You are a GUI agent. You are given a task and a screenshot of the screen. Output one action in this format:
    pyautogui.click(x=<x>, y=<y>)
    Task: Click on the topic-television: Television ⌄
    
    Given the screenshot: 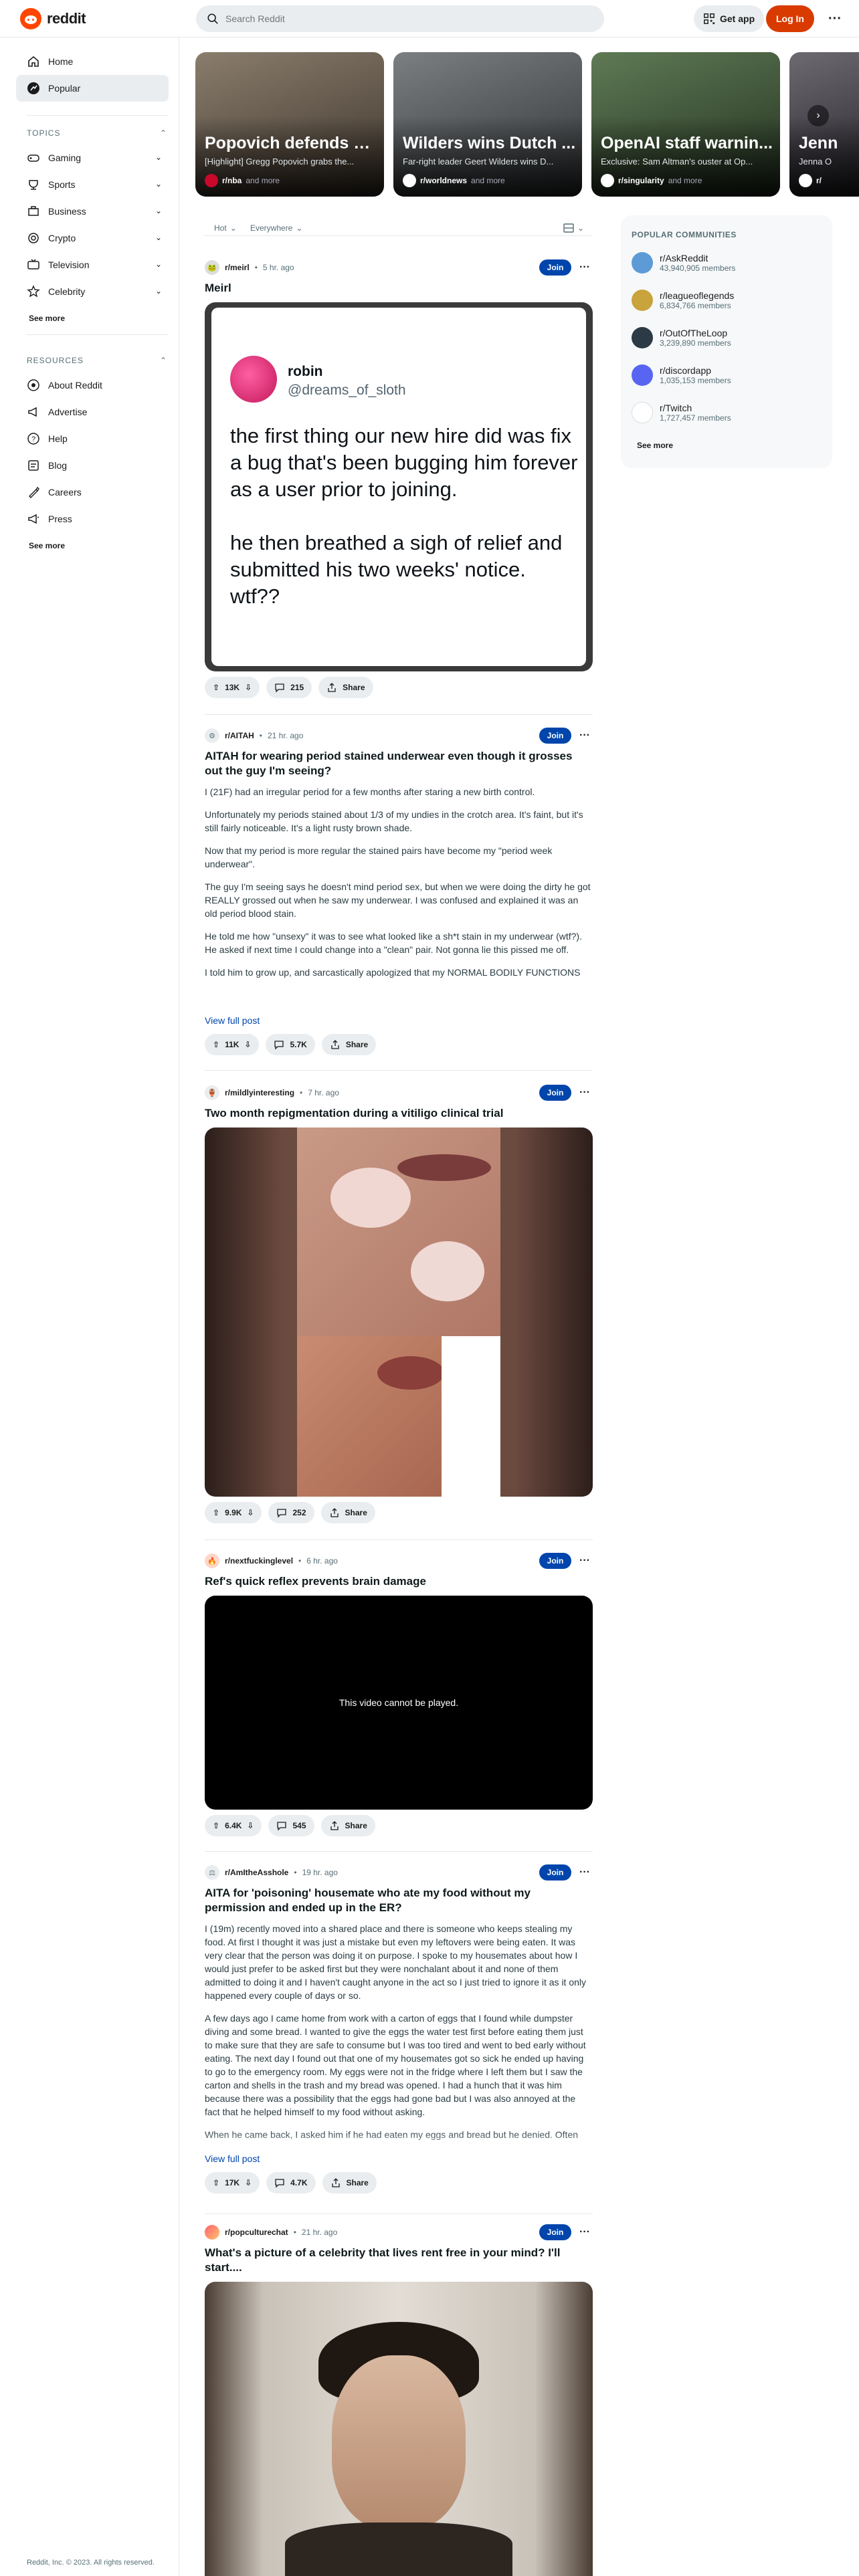 What is the action you would take?
    pyautogui.click(x=92, y=264)
    